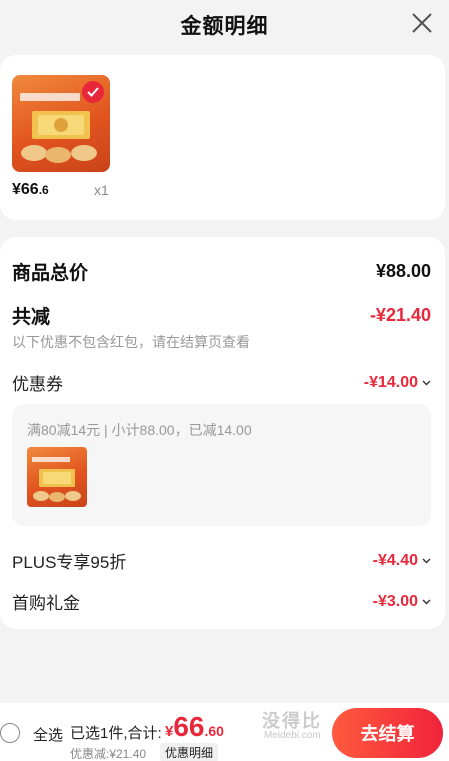  Describe the element at coordinates (221, 271) in the screenshot. I see `total-row: 商品总价 ¥88.00` at that location.